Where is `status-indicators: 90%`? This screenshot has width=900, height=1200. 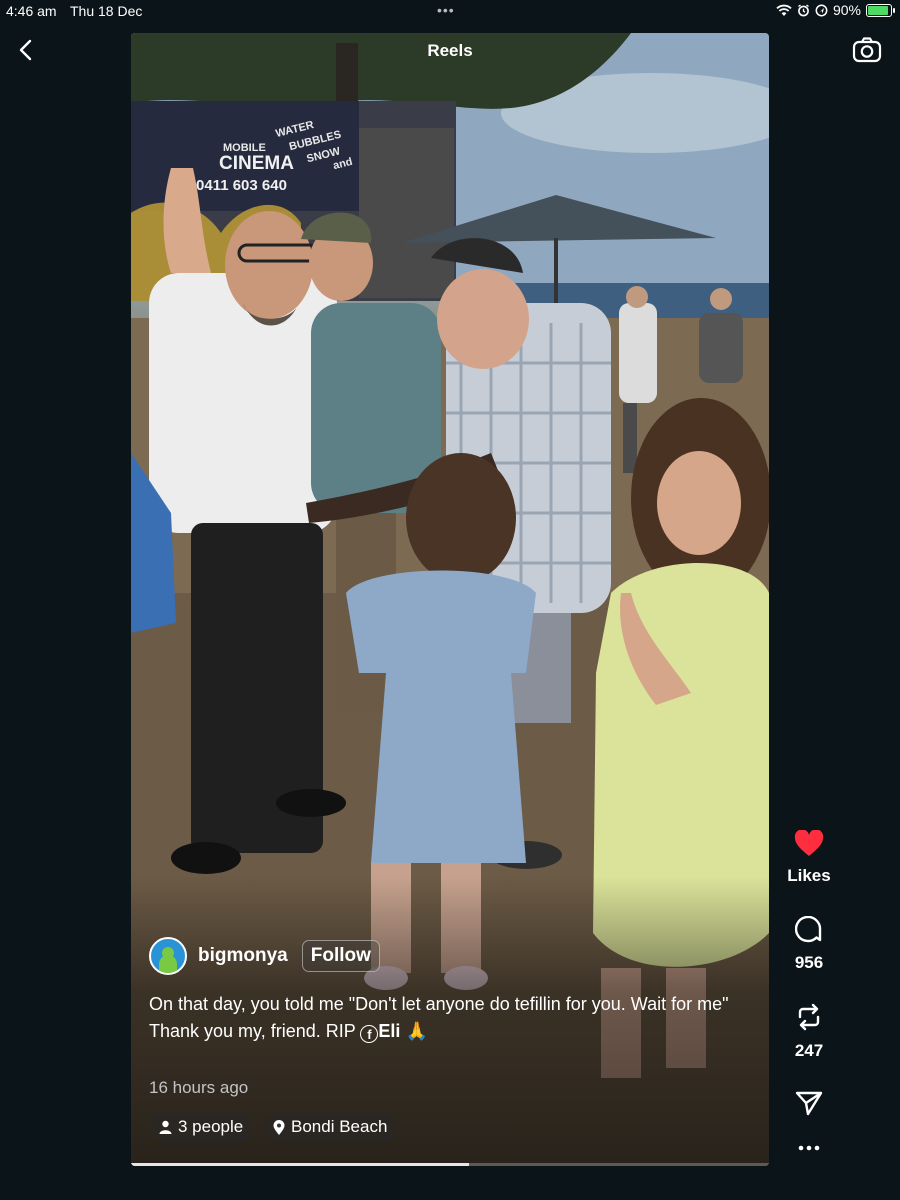 status-indicators: 90% is located at coordinates (835, 10).